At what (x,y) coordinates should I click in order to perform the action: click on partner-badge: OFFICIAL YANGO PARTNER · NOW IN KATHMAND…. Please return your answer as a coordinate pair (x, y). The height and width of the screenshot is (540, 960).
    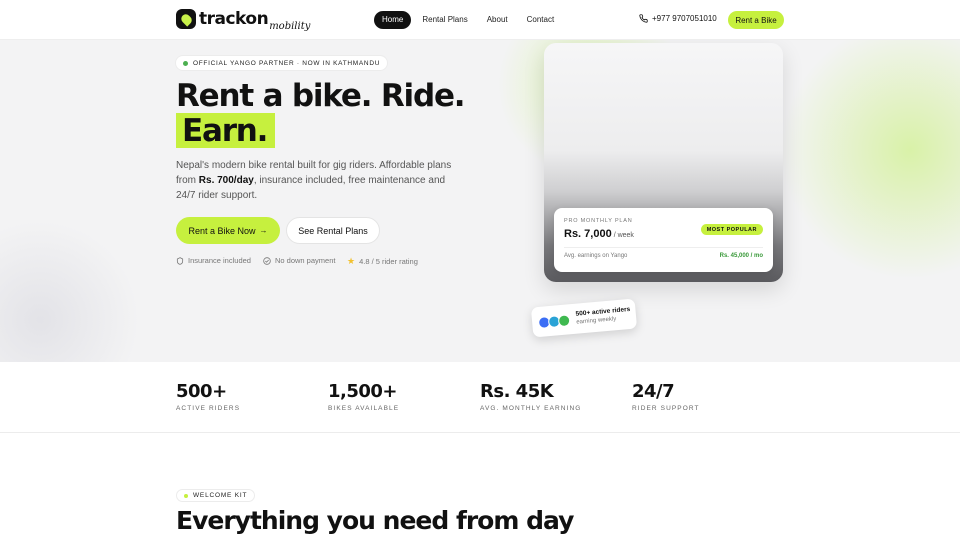
    Looking at the image, I should click on (282, 63).